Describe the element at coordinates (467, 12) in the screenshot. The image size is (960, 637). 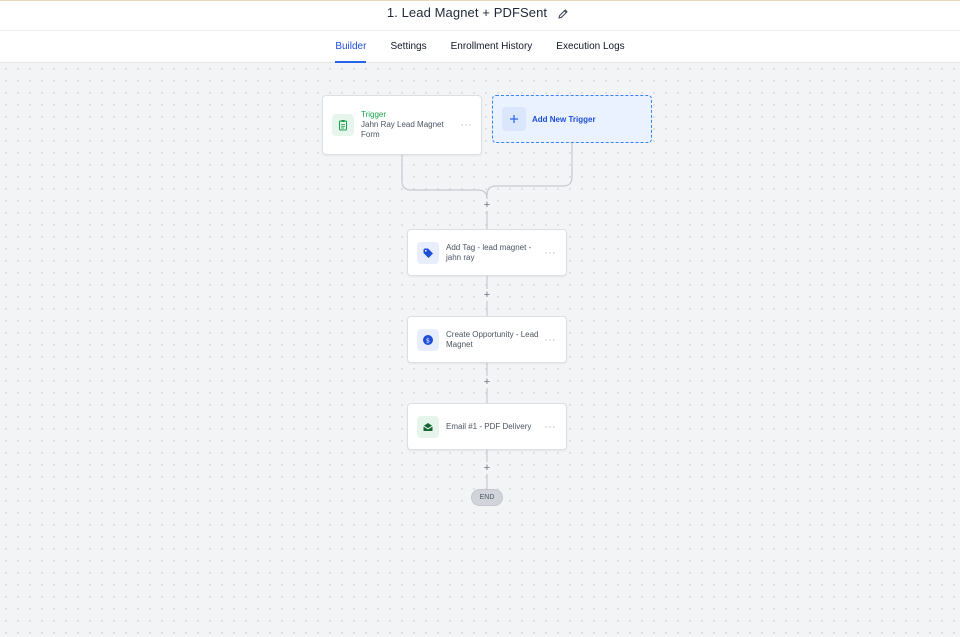
I see `workflow-title: 1. Lead Magnet + PDFSent` at that location.